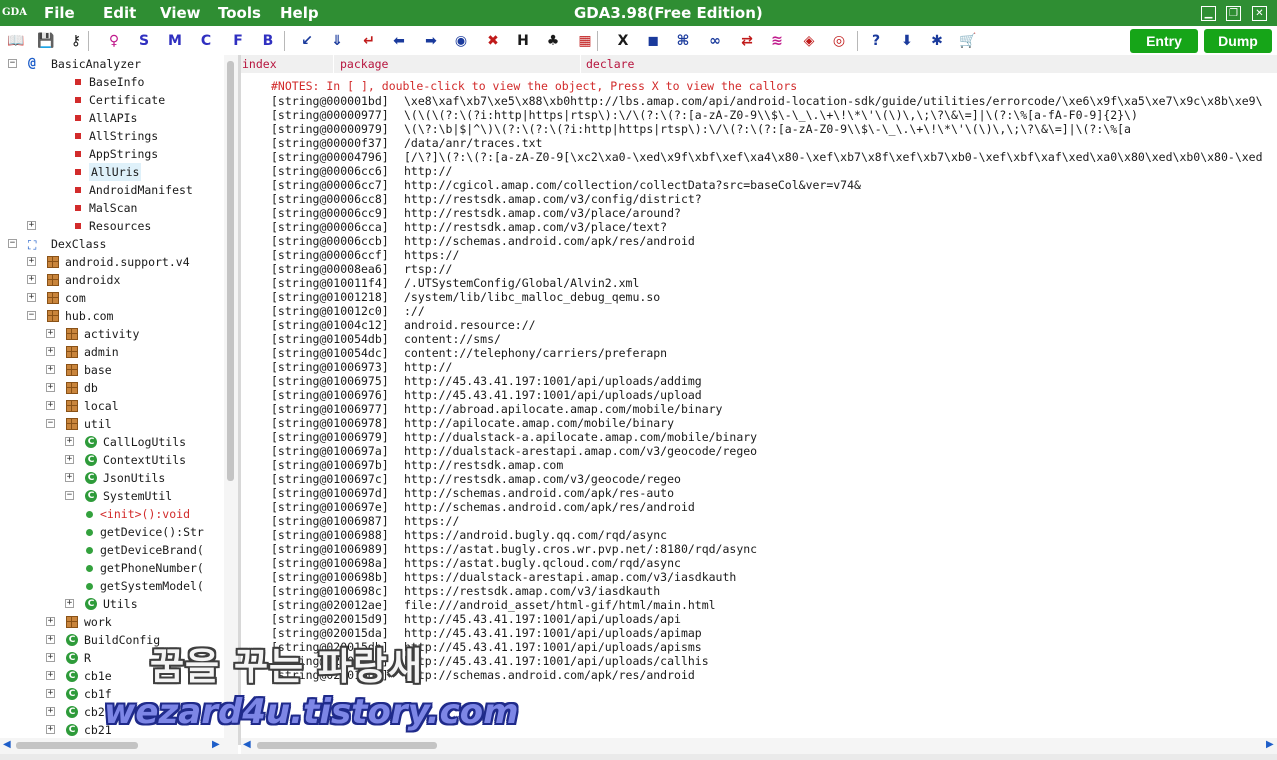 This screenshot has width=1277, height=760. Describe the element at coordinates (523, 41) in the screenshot. I see `hex-icon: H` at that location.